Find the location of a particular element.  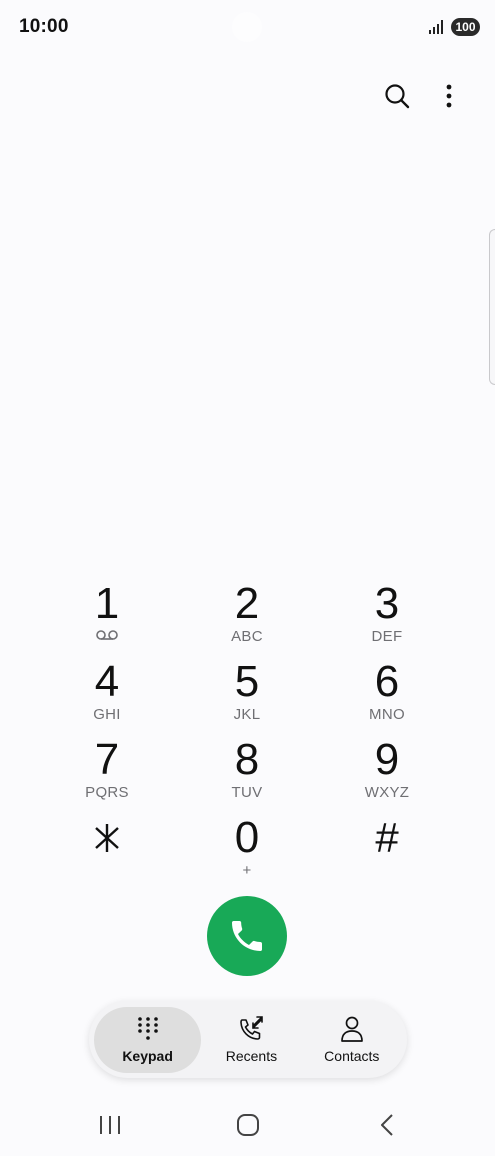

key-digit: 5 is located at coordinates (247, 681).